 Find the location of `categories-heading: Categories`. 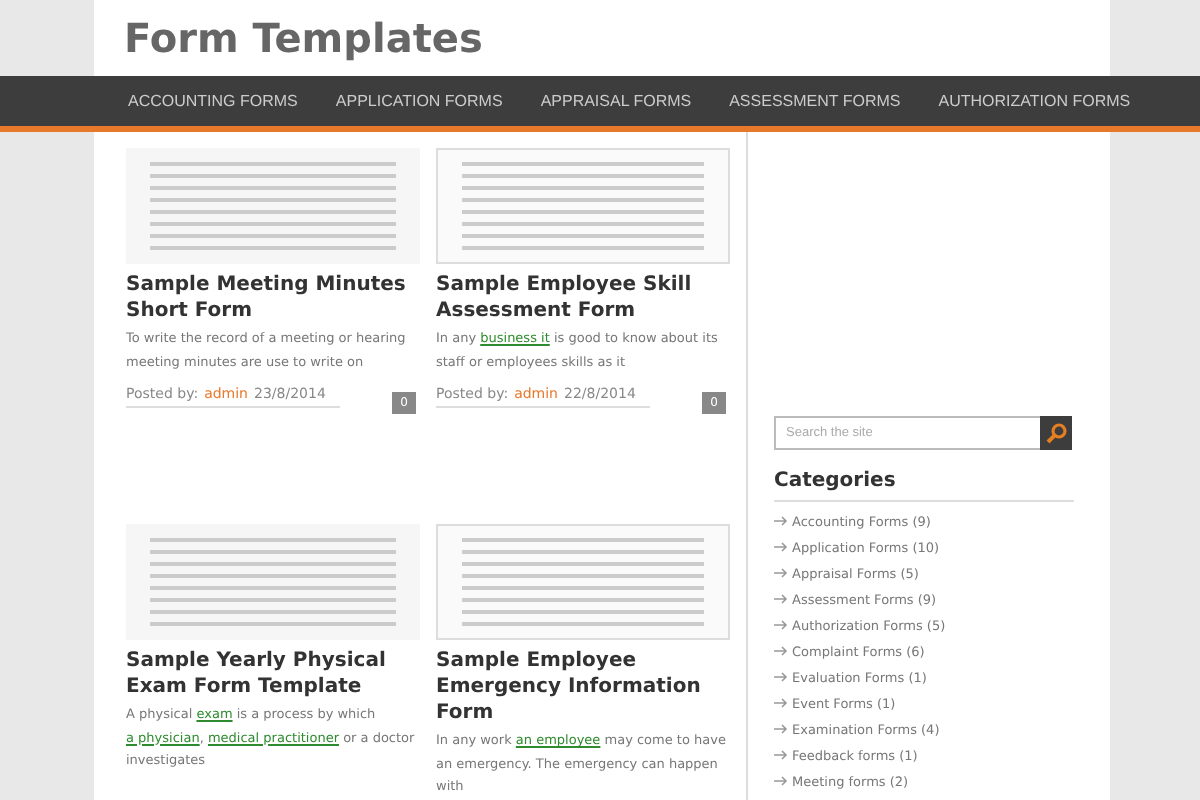

categories-heading: Categories is located at coordinates (924, 486).